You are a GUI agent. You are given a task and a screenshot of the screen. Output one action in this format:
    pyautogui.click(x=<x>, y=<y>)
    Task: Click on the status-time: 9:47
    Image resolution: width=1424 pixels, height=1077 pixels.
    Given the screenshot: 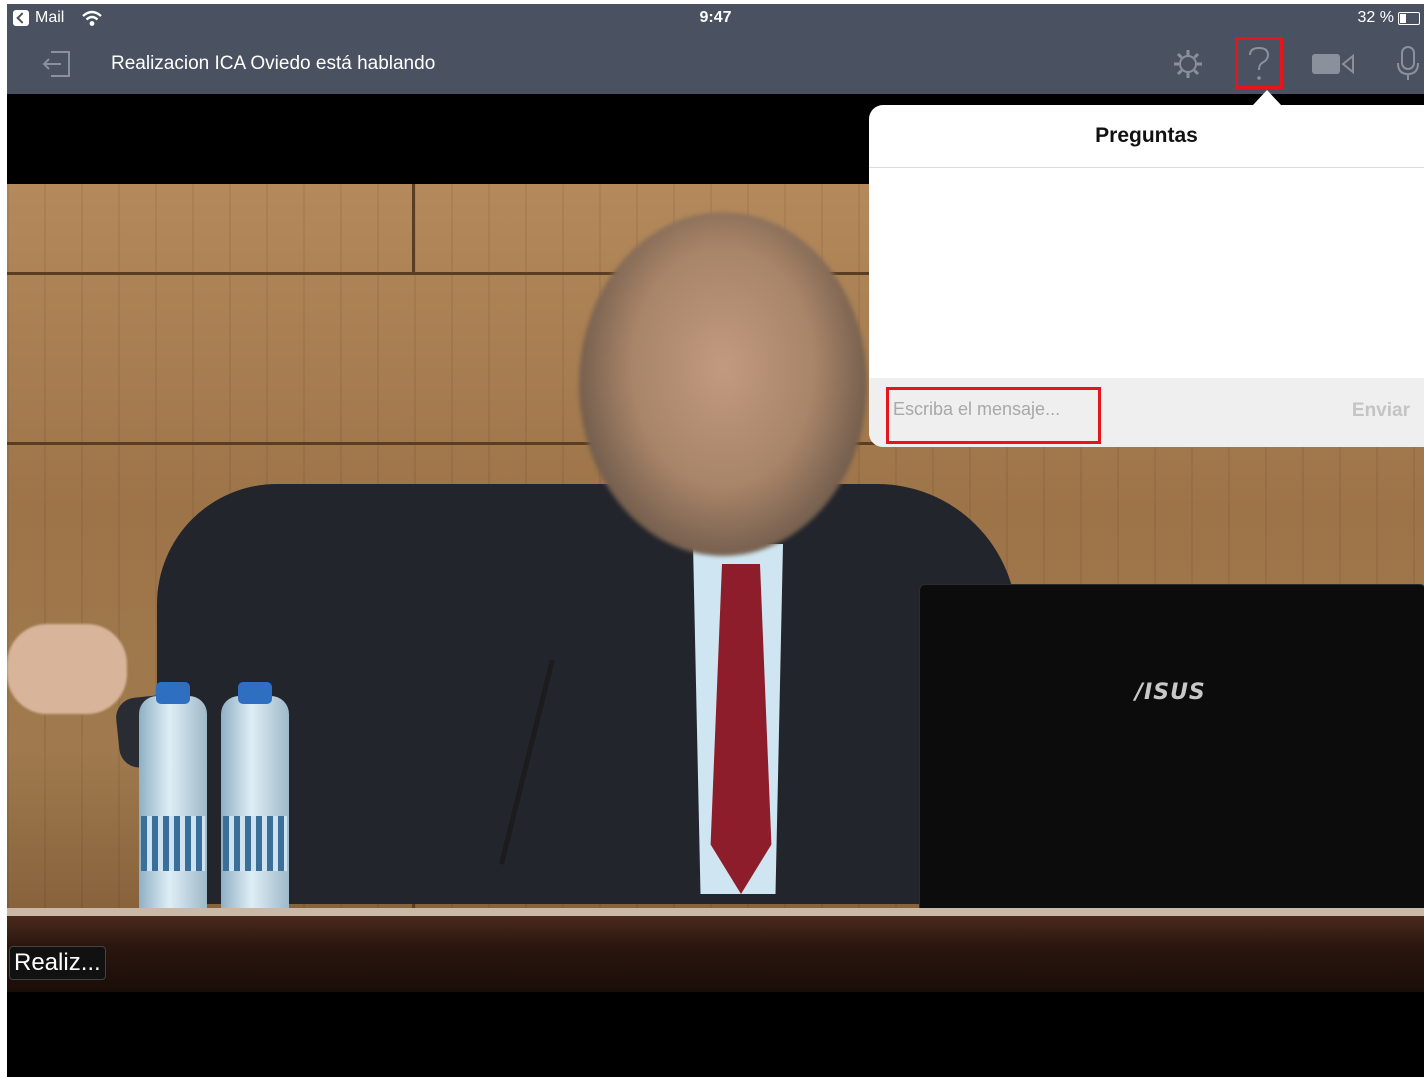 What is the action you would take?
    pyautogui.click(x=715, y=17)
    